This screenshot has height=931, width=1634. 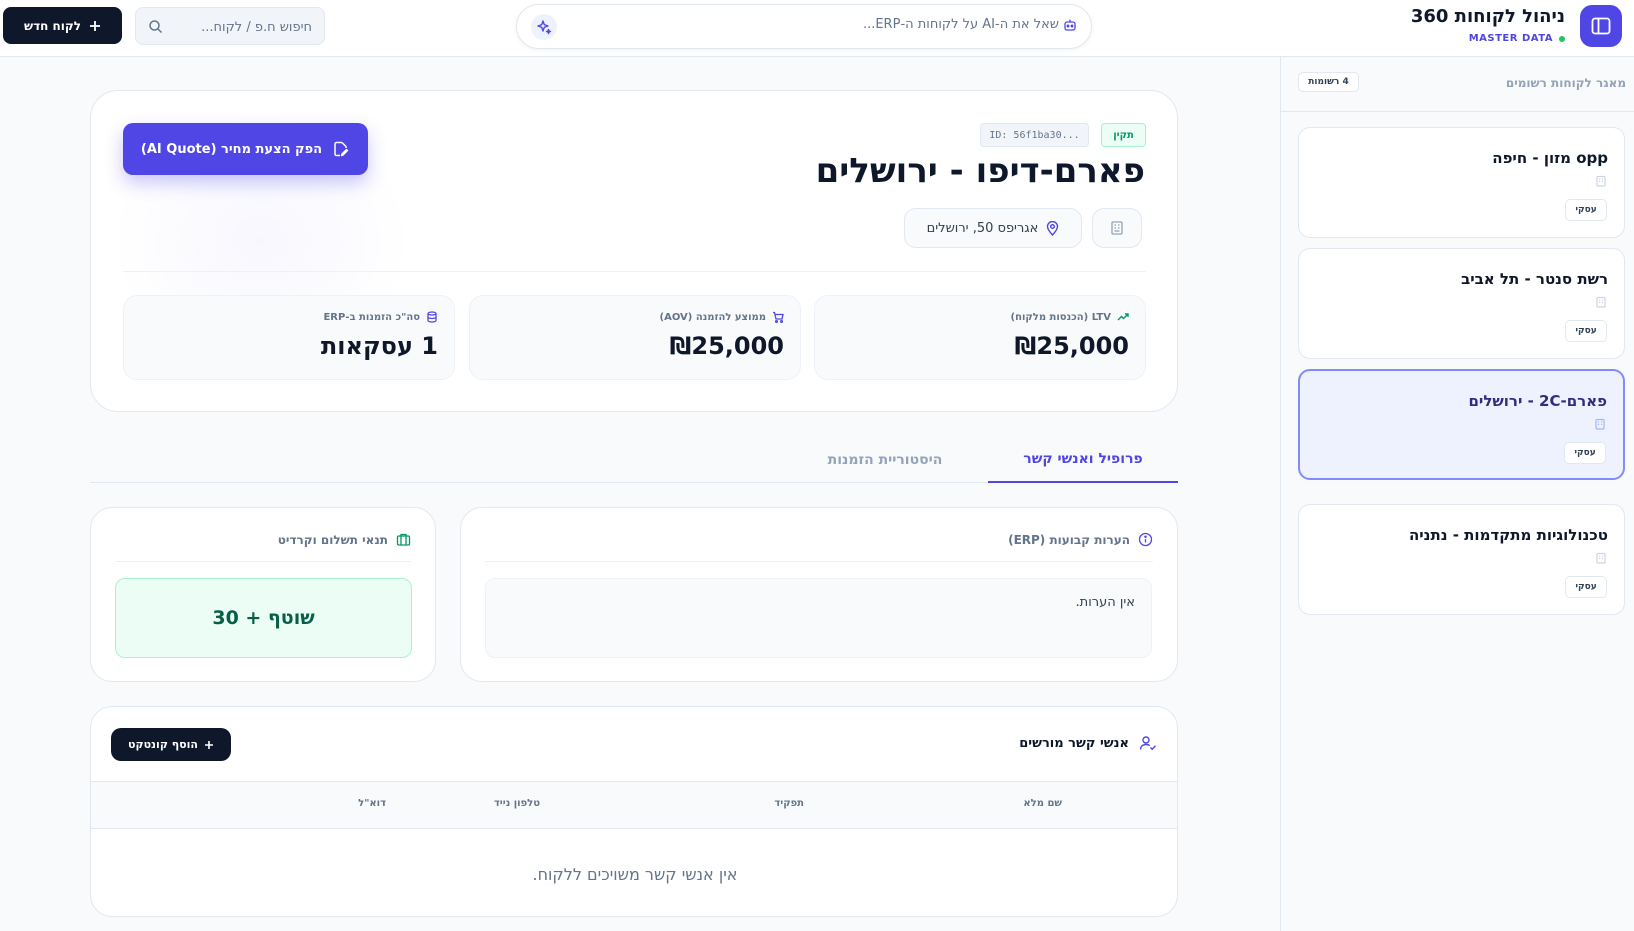 I want to click on address-text: אגריפס 50, ירושלים, so click(x=982, y=228).